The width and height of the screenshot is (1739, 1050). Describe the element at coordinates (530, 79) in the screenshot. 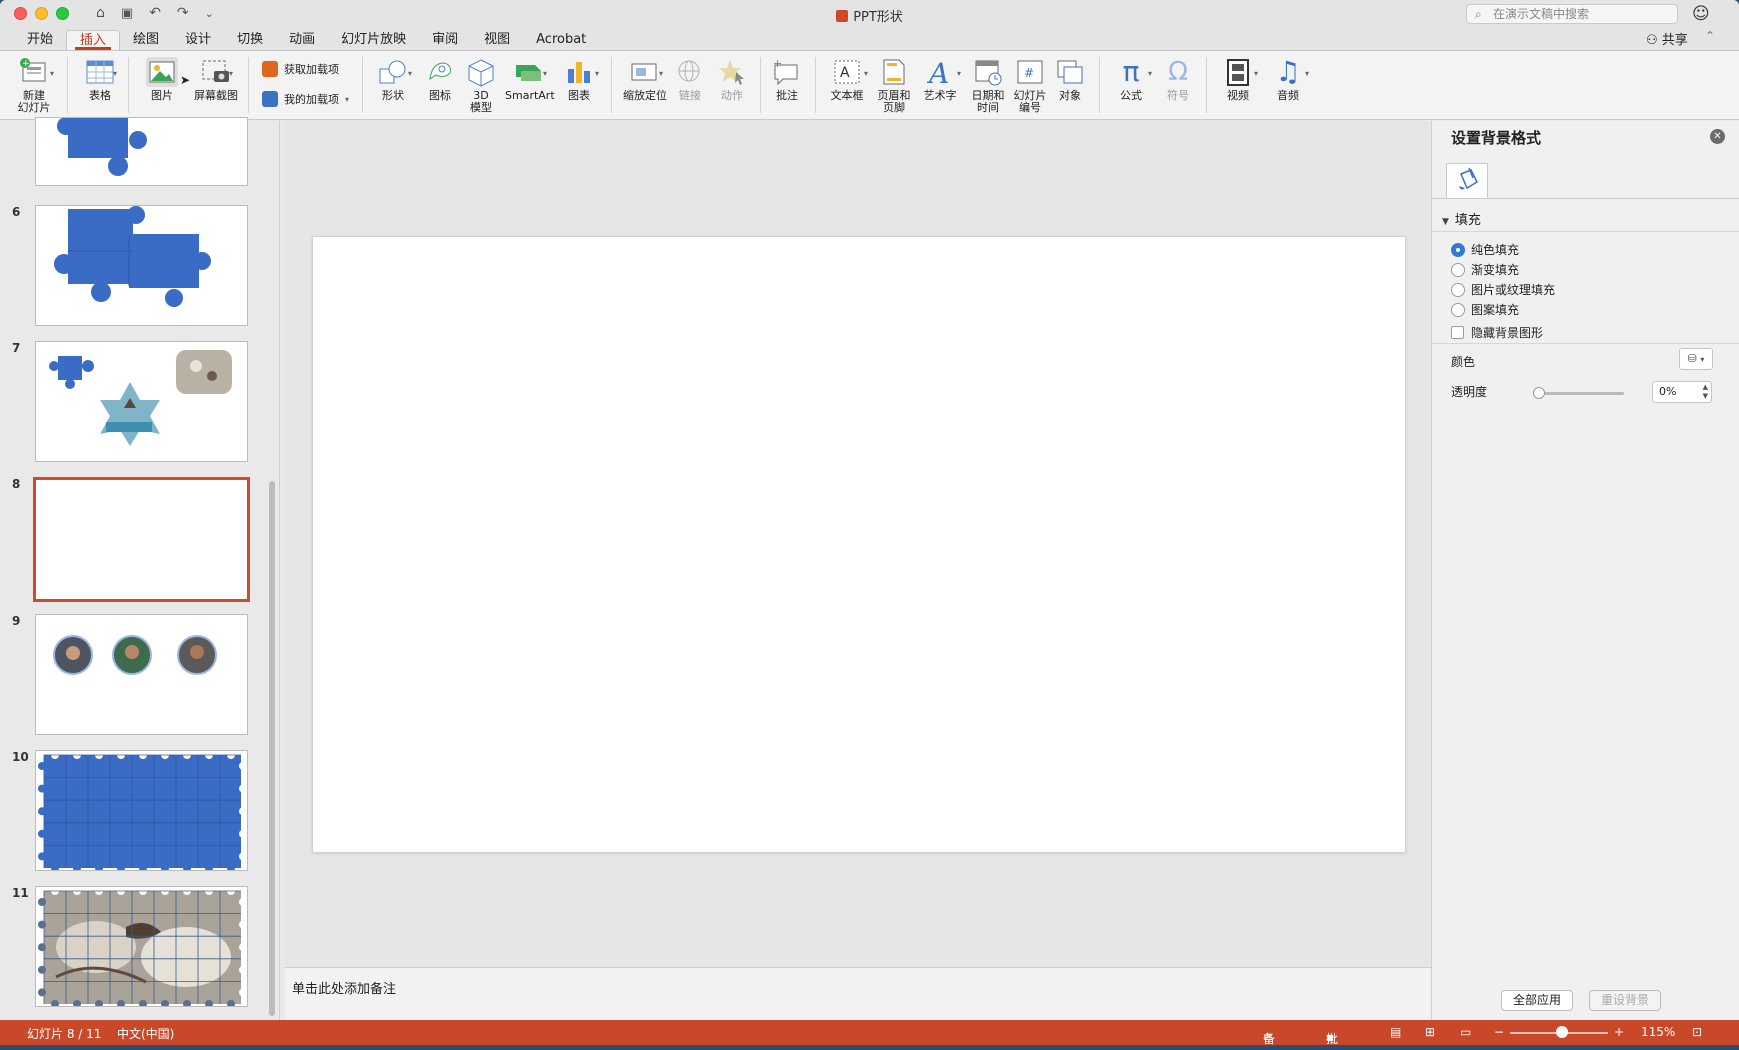

I see `smartart-button: SmartArt` at that location.